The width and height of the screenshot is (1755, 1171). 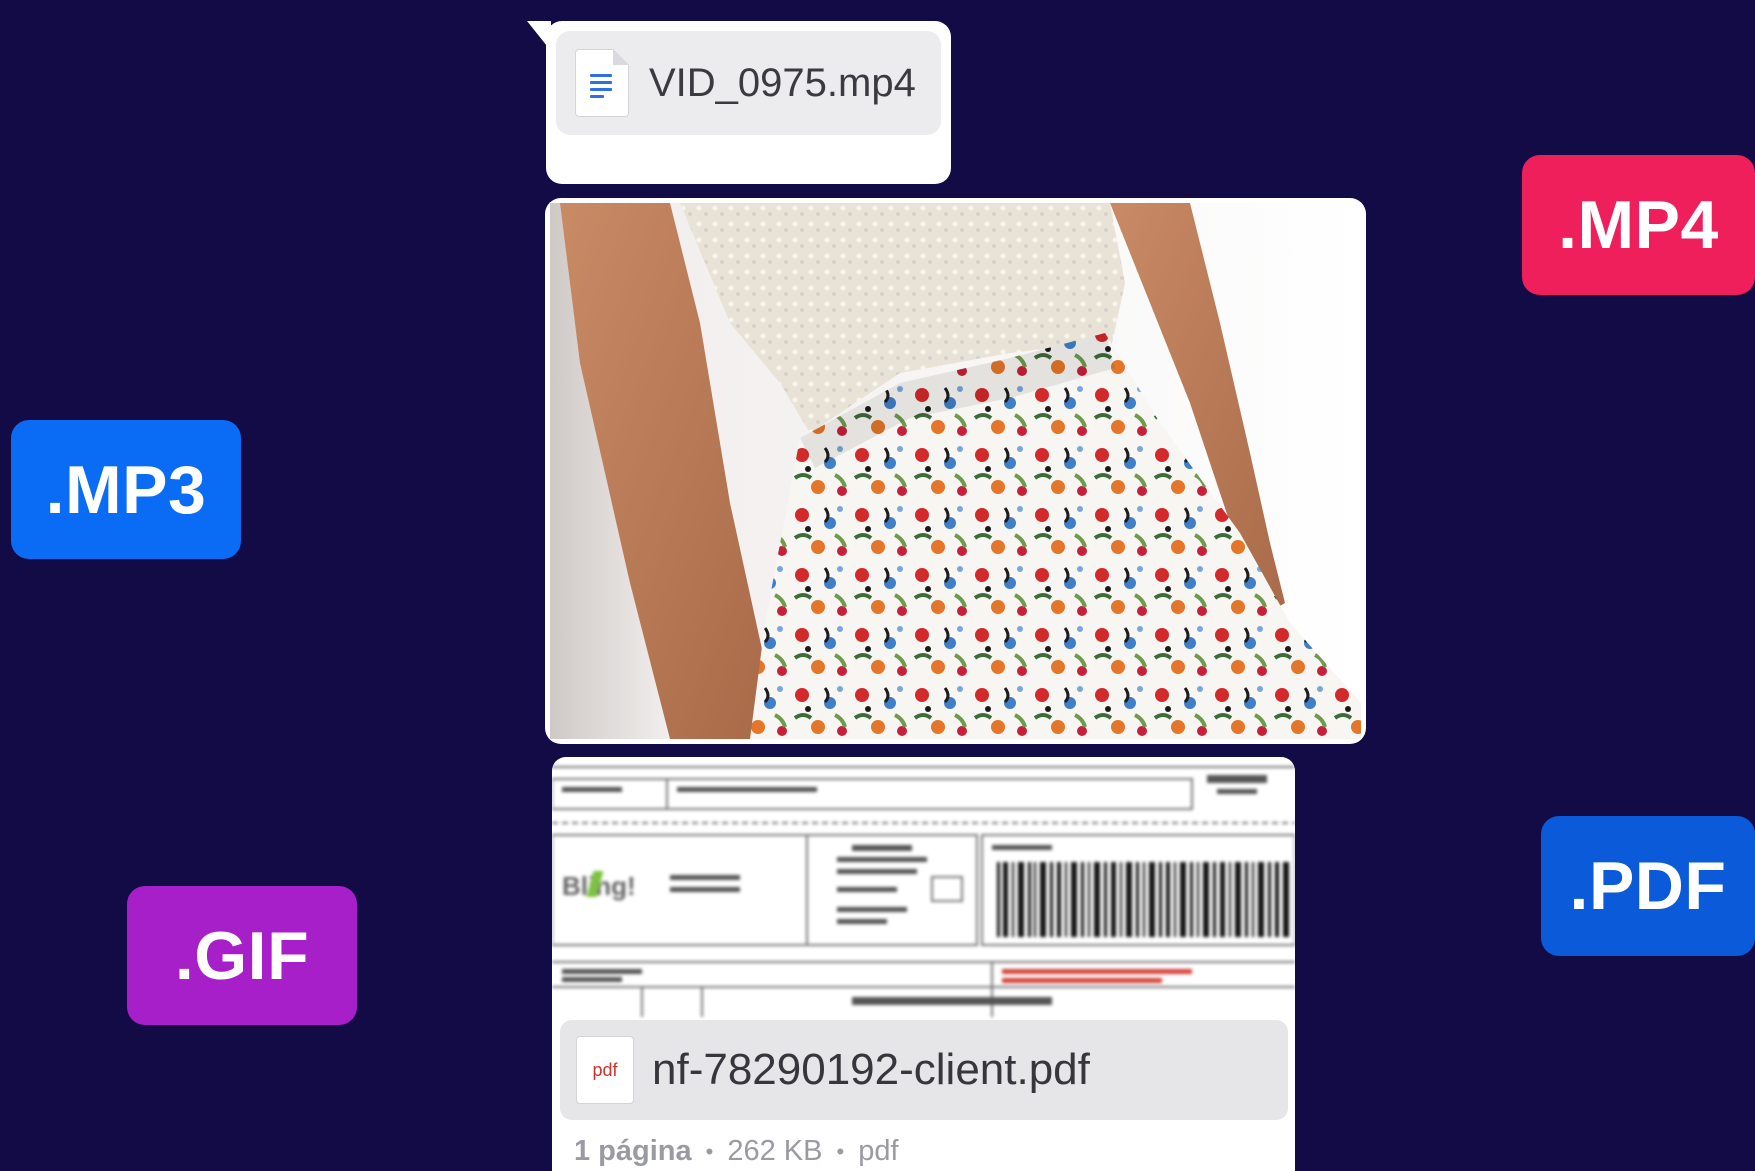 I want to click on pdf-file-icon: pdf, so click(x=605, y=1070).